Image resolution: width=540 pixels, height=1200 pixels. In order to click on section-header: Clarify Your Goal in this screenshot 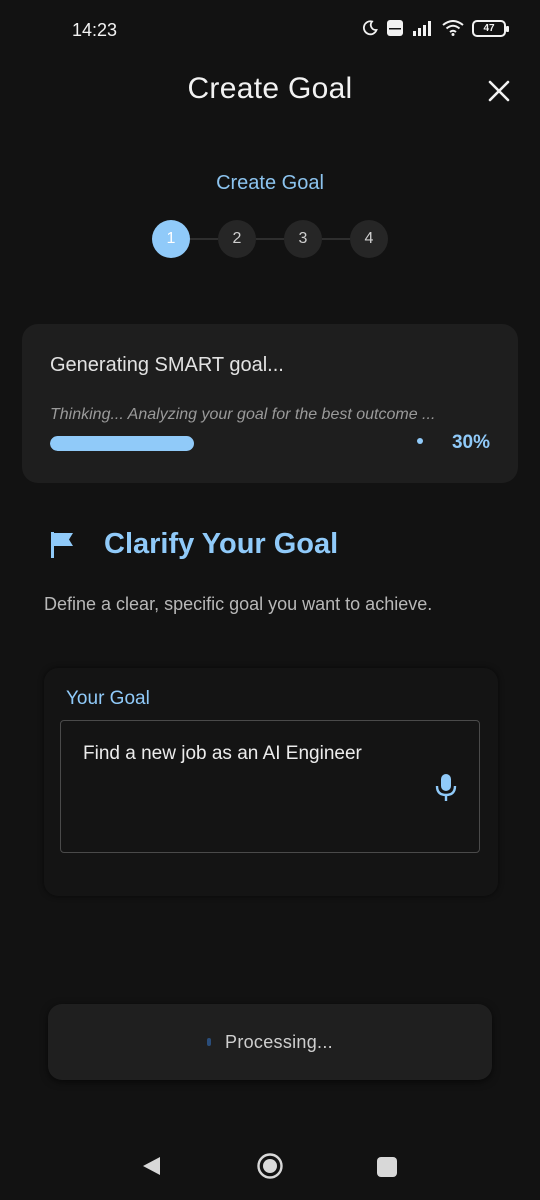, I will do `click(193, 544)`.